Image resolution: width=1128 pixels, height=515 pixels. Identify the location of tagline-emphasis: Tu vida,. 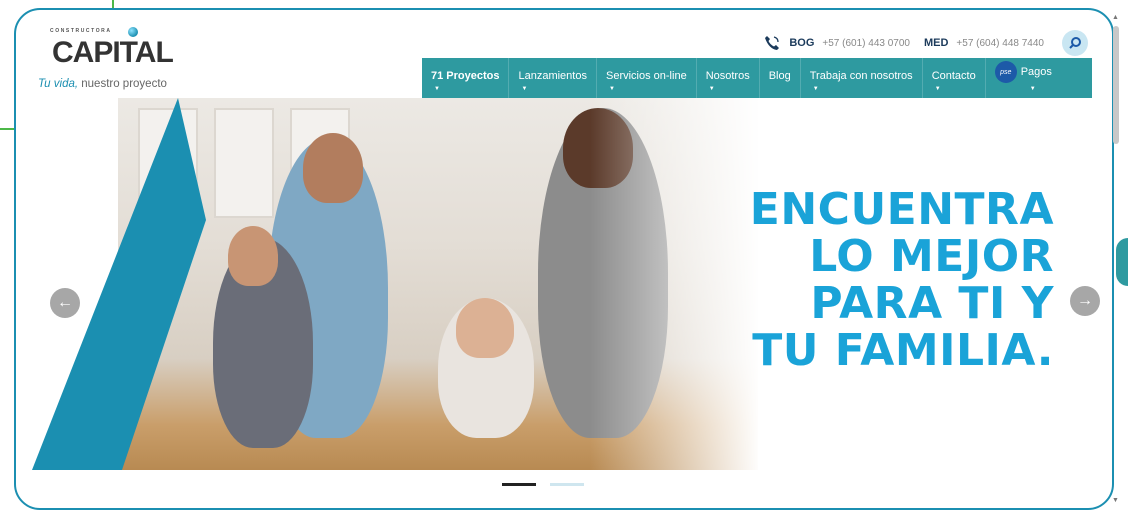
(58, 84).